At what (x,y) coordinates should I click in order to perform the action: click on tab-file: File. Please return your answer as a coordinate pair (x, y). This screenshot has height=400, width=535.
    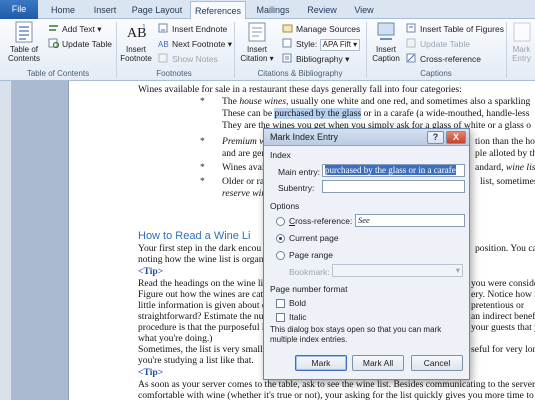
    Looking at the image, I should click on (19, 9).